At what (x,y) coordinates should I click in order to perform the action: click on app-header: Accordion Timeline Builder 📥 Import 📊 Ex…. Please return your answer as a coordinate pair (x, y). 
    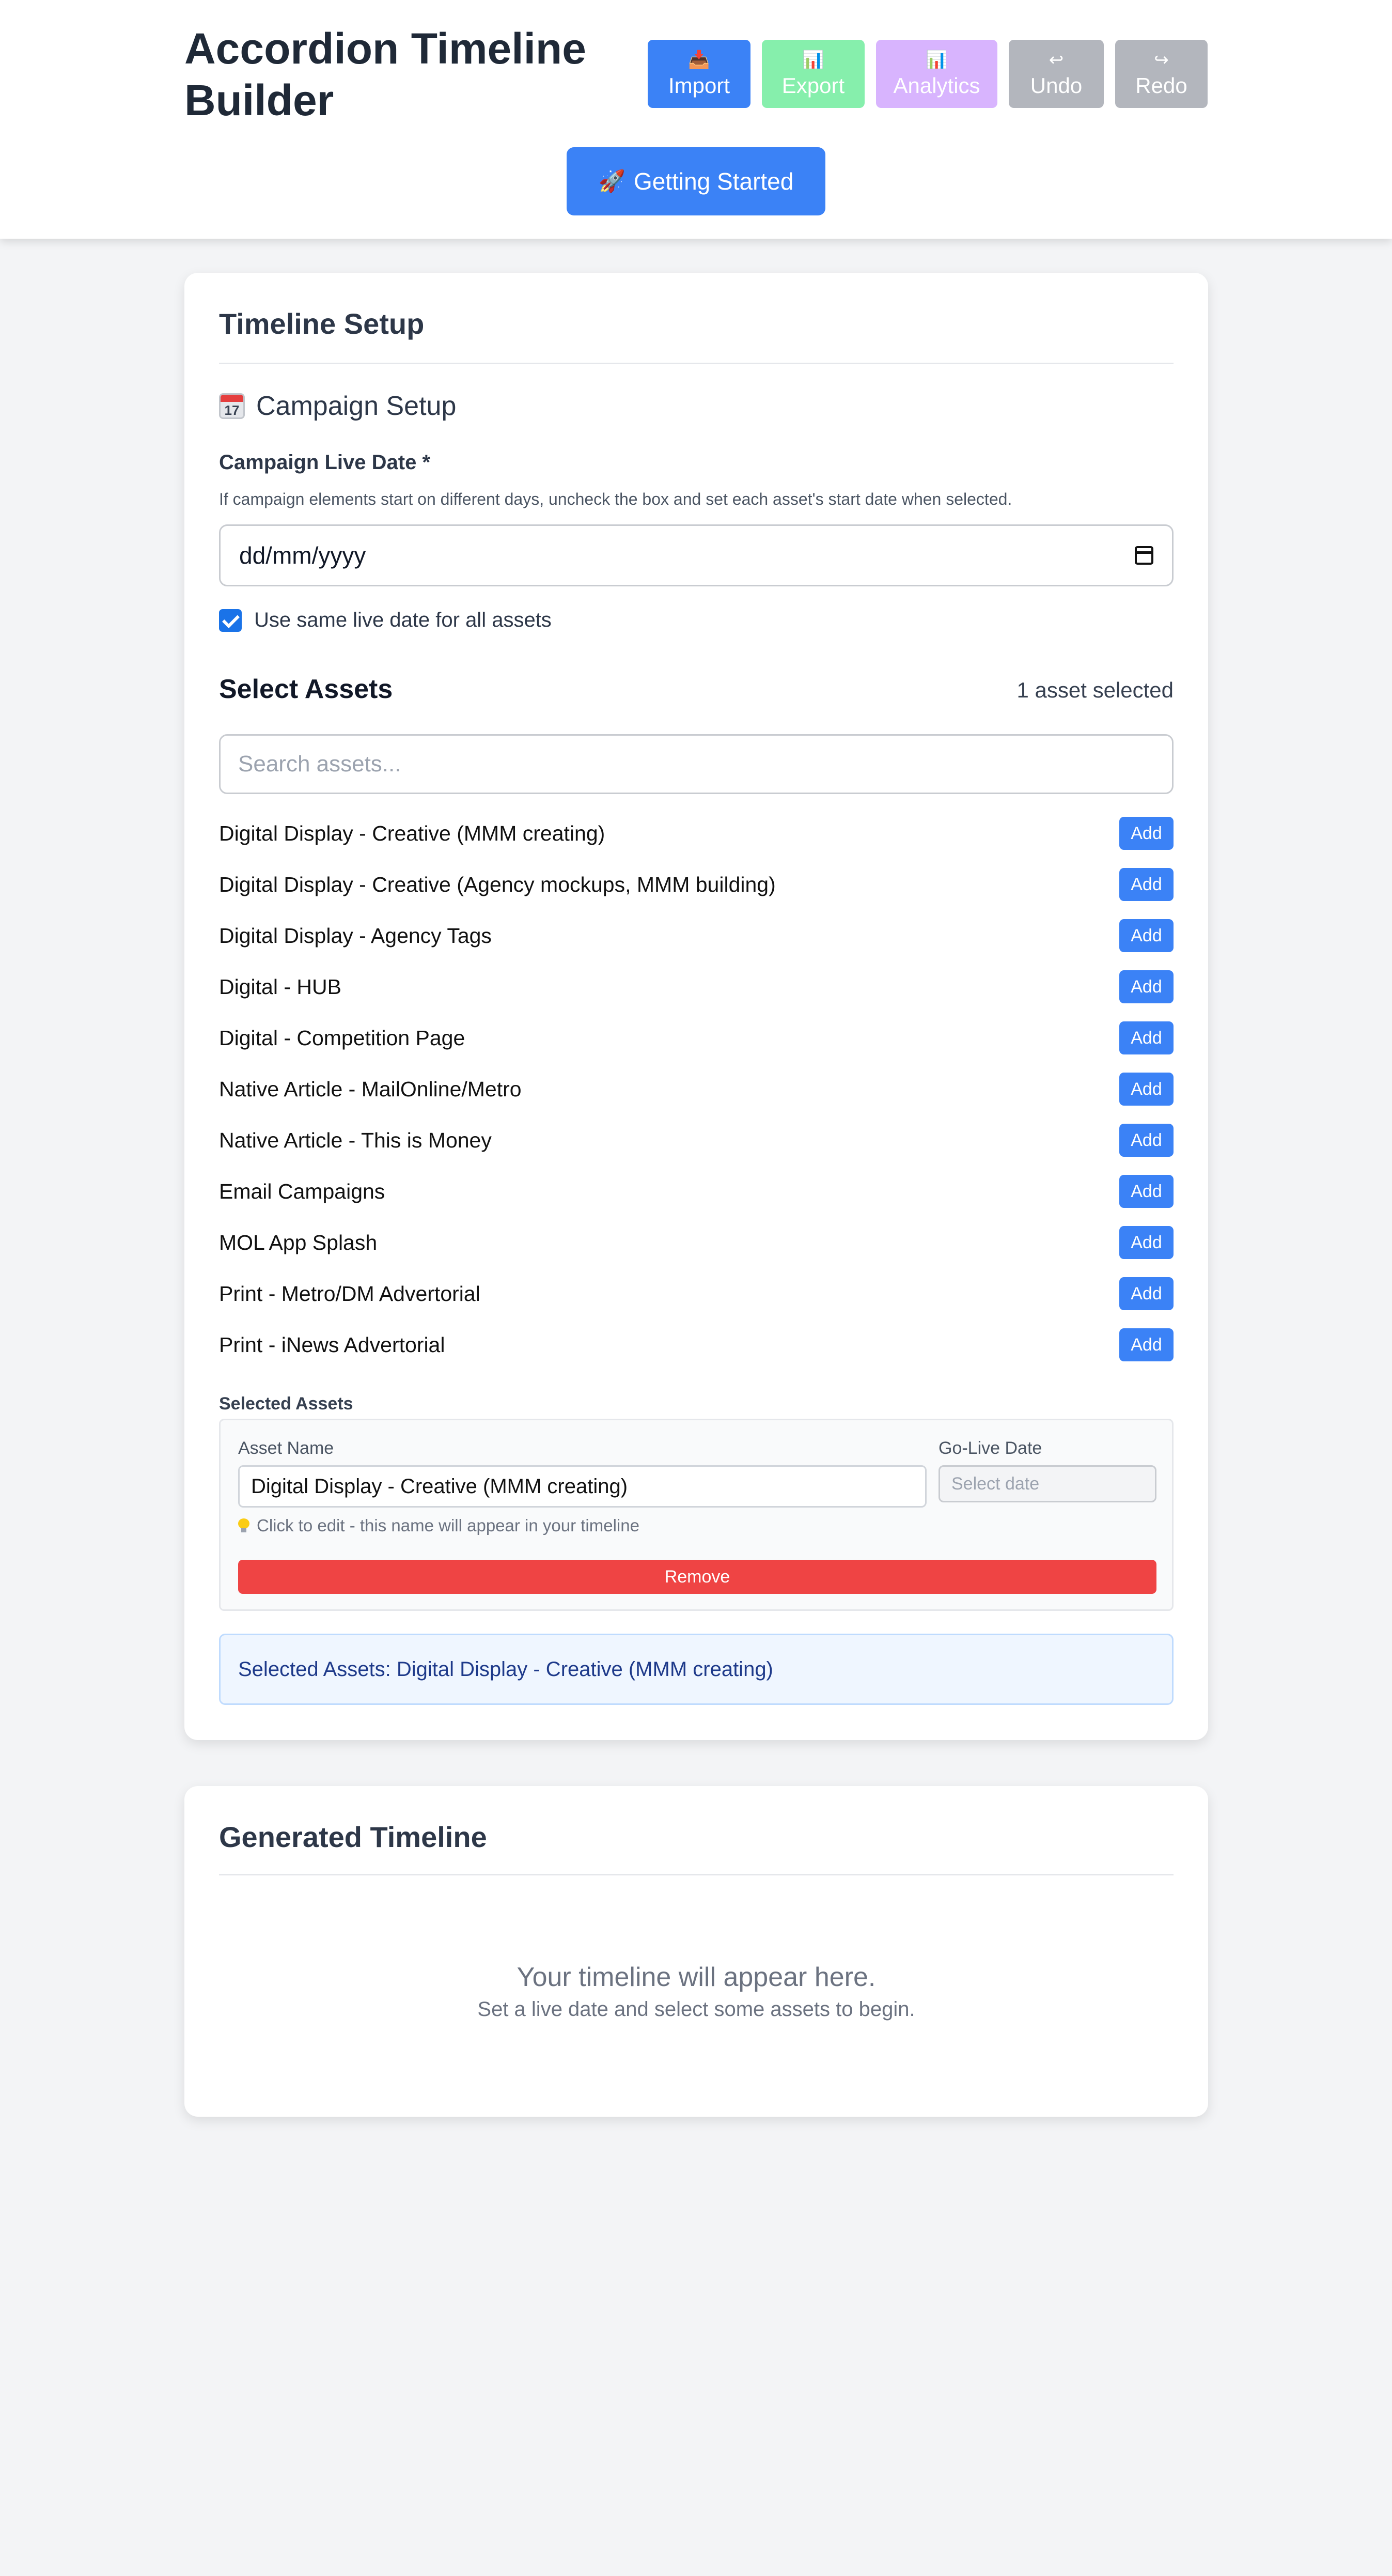
    Looking at the image, I should click on (696, 119).